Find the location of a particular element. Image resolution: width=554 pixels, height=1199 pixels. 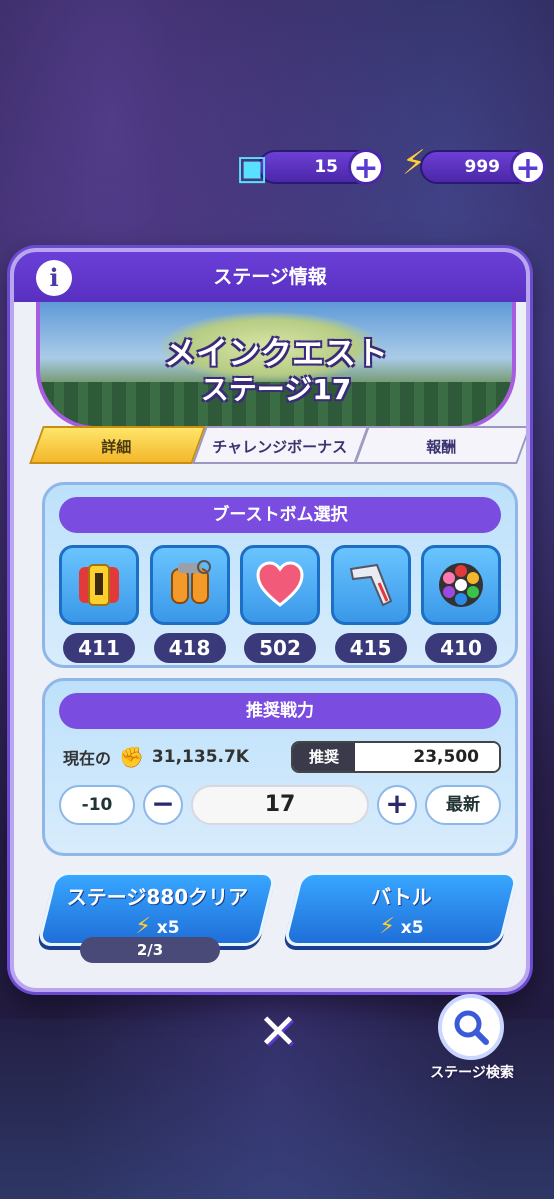

bomb-count: 411 is located at coordinates (99, 648).